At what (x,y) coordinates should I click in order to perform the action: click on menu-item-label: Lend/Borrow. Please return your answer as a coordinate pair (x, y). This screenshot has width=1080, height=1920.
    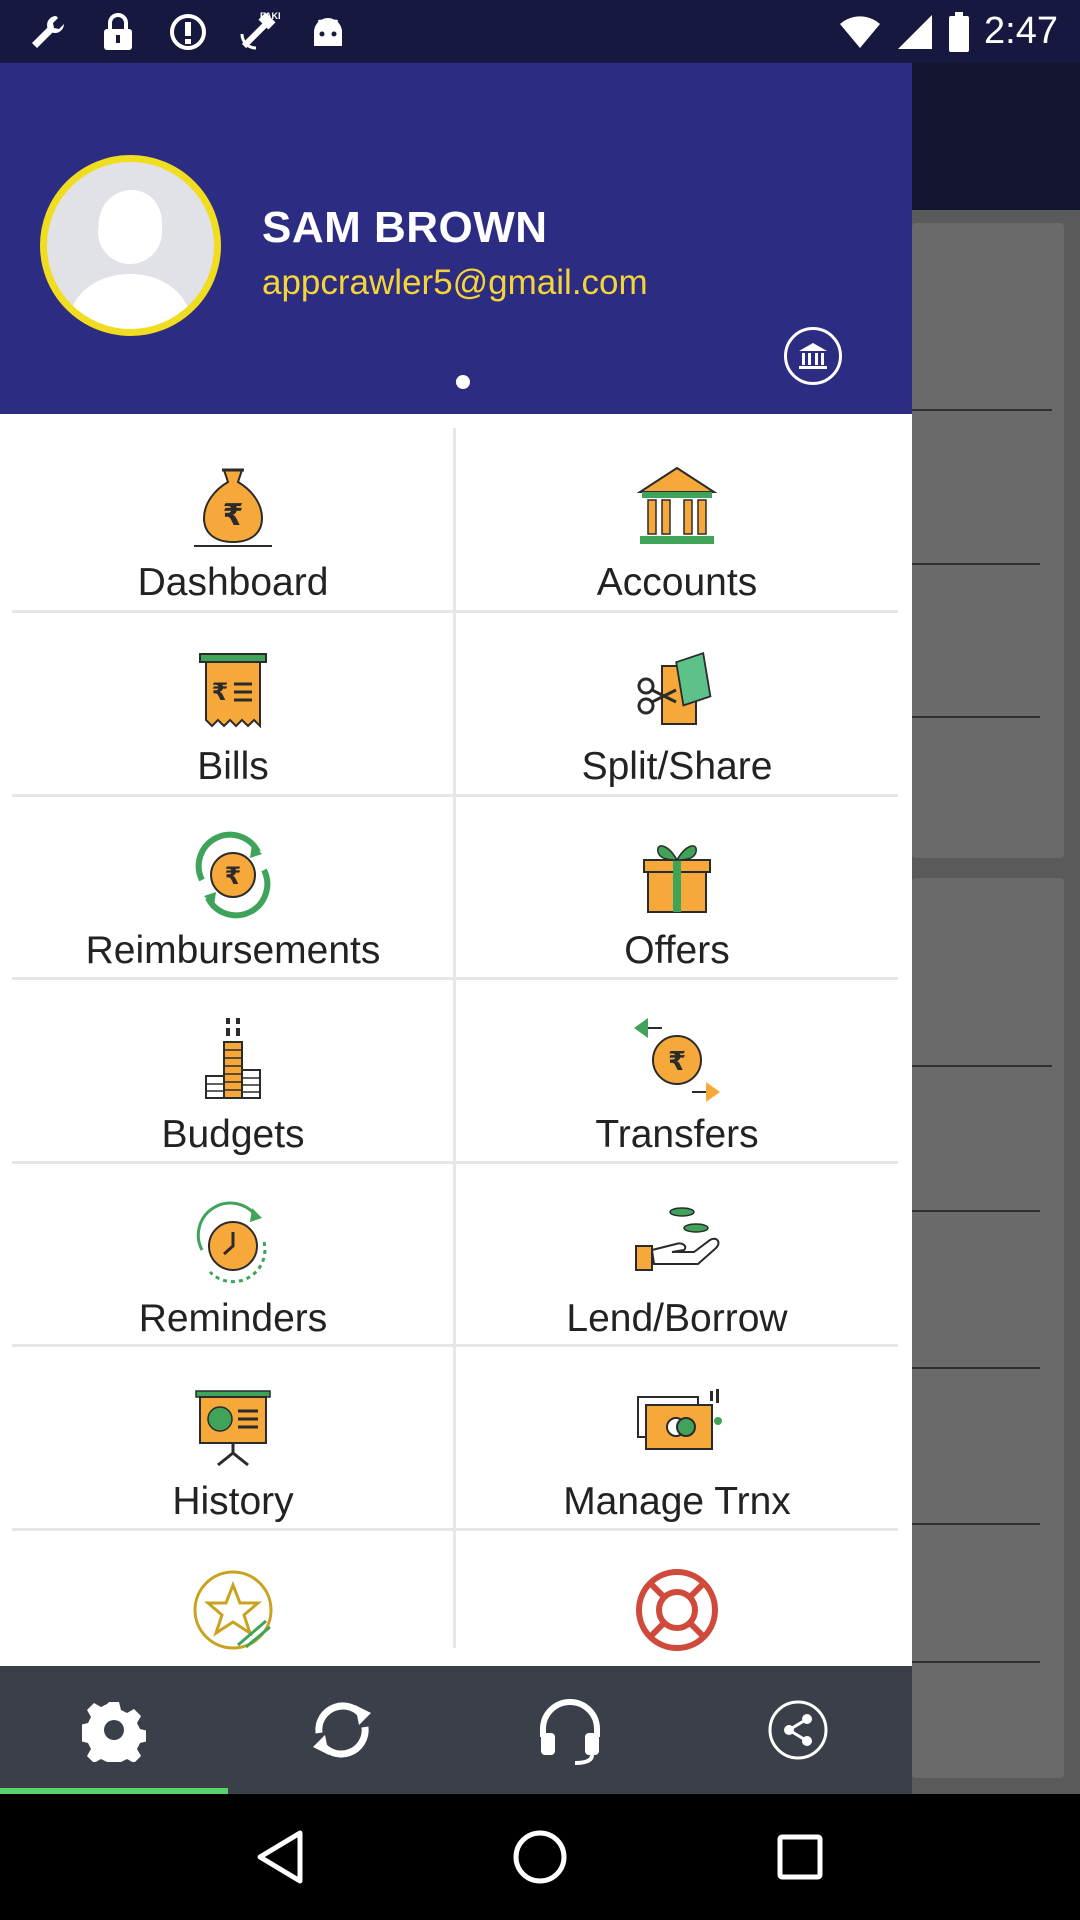
    Looking at the image, I should click on (677, 1318).